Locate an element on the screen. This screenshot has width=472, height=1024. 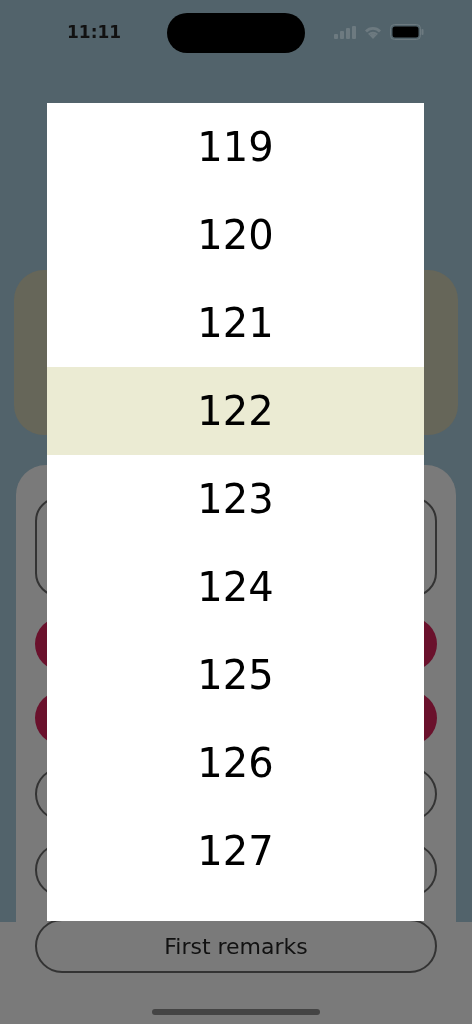
wifi-icon is located at coordinates (373, 32).